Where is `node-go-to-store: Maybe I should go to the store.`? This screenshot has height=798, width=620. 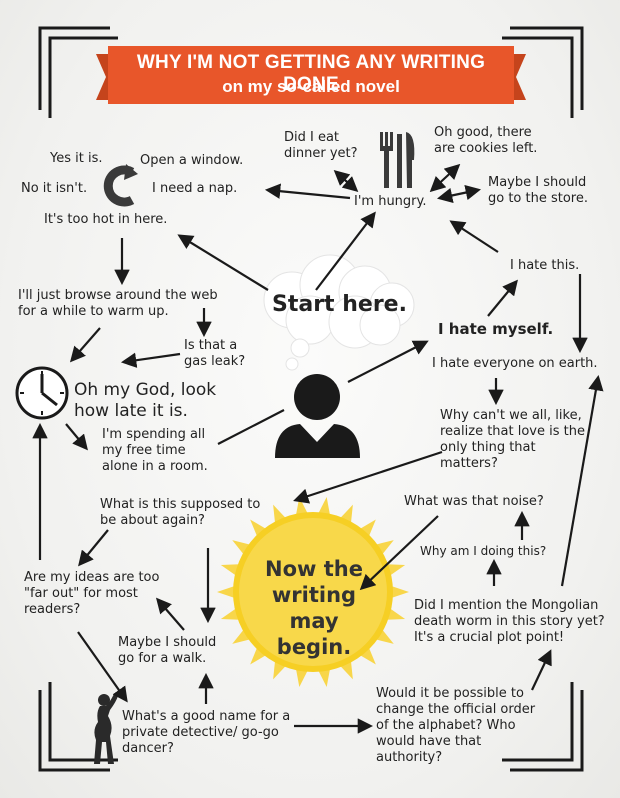 node-go-to-store: Maybe I should go to the store. is located at coordinates (538, 190).